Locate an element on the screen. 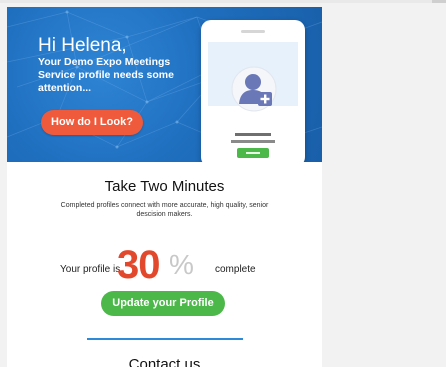 Image resolution: width=446 pixels, height=367 pixels. section-title: Take Two Minutes is located at coordinates (164, 186).